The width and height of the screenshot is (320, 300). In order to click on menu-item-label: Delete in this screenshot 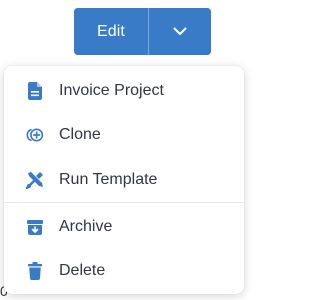, I will do `click(82, 270)`.